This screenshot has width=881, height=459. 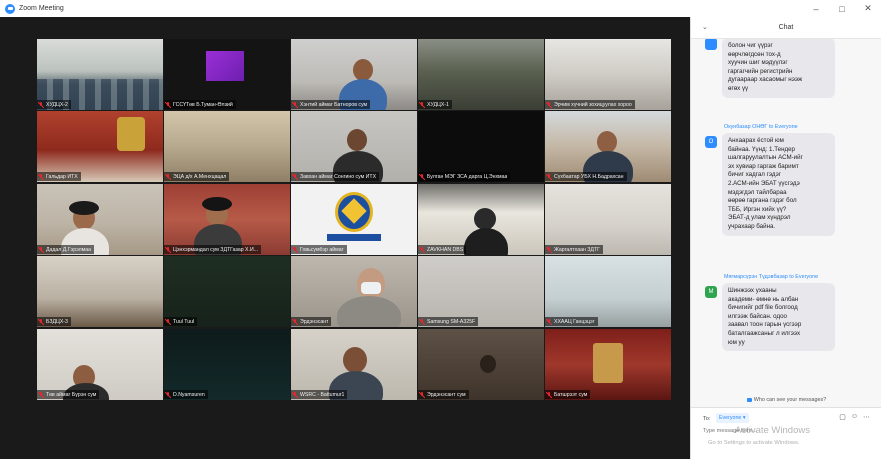 I want to click on message-line: эх хувиар гаргаж баримт, so click(x=763, y=166).